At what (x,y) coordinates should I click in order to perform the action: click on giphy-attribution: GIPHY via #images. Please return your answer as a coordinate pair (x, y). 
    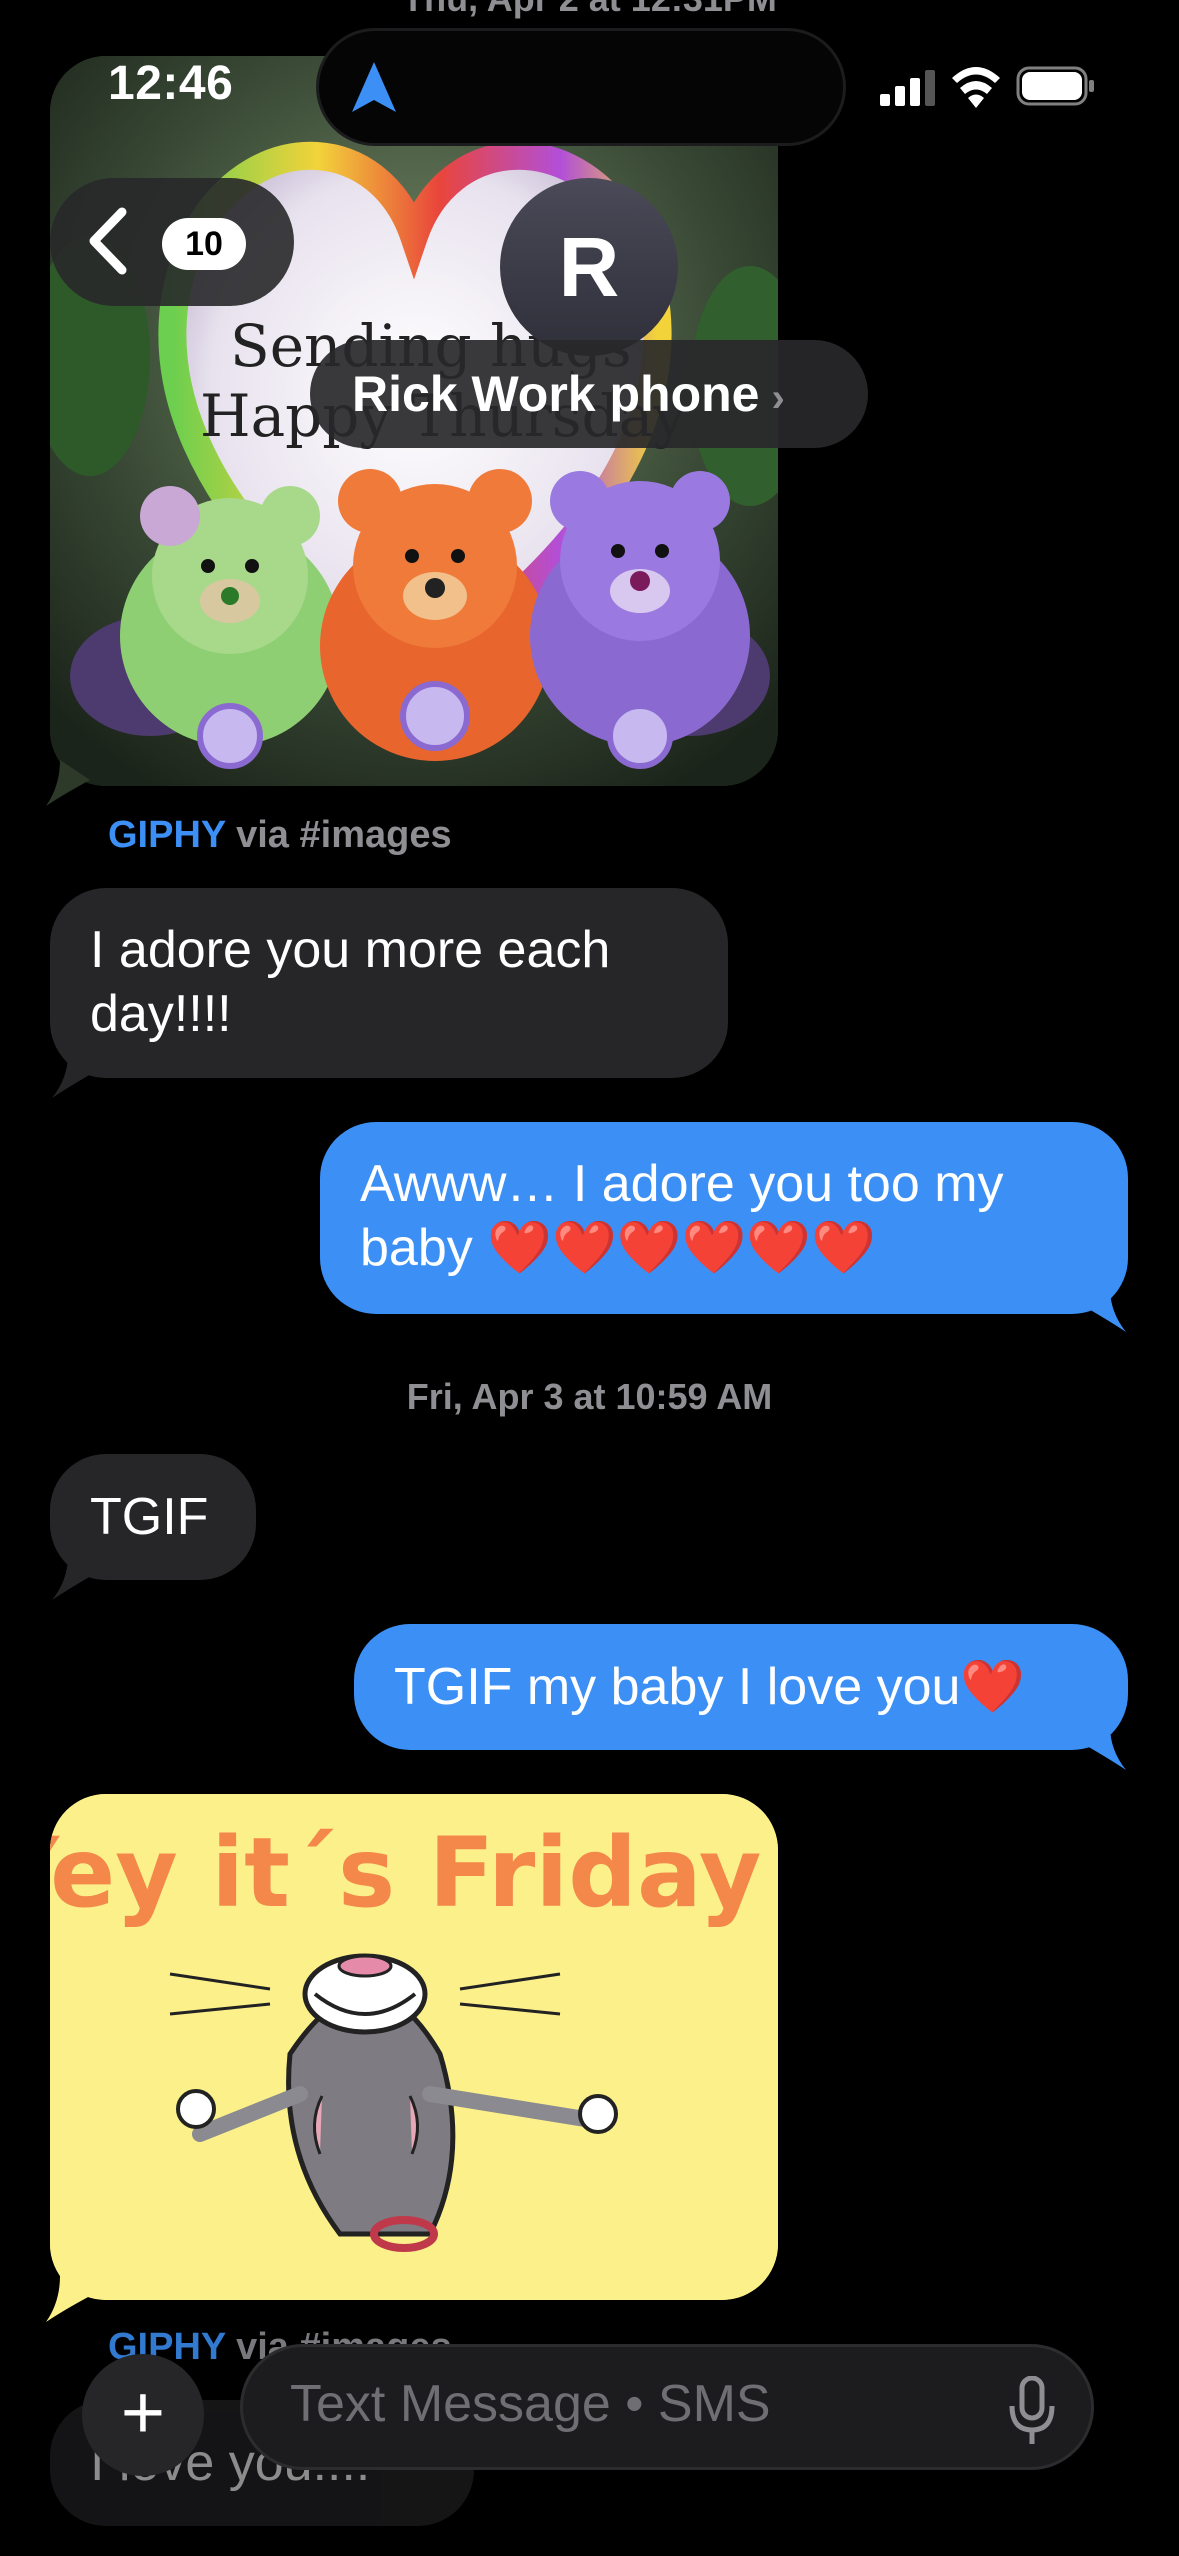
    Looking at the image, I should click on (280, 835).